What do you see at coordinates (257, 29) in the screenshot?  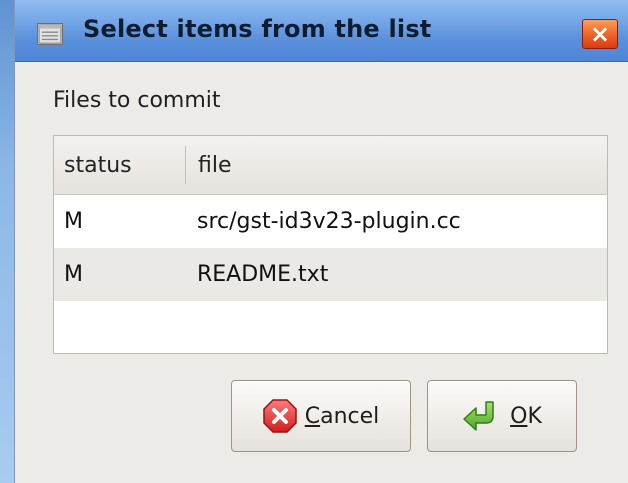 I see `window-title: Select items from the list` at bounding box center [257, 29].